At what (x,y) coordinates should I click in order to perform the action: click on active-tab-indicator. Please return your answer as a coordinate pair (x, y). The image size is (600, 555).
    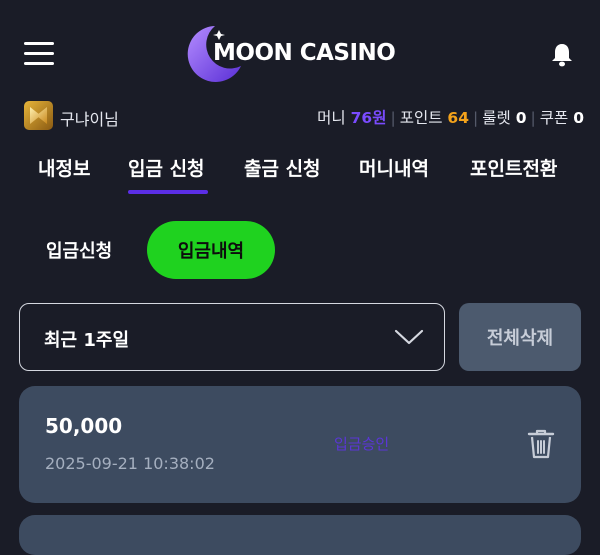
    Looking at the image, I should click on (168, 192).